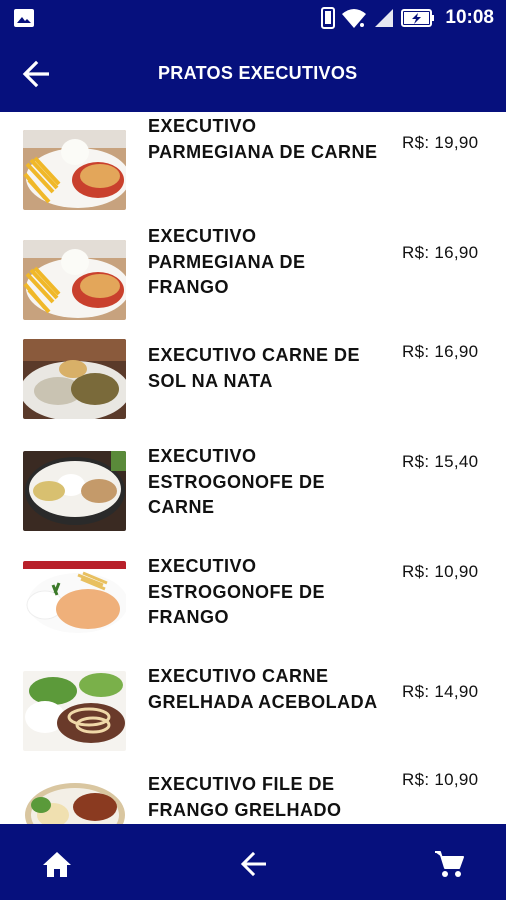  Describe the element at coordinates (245, 797) in the screenshot. I see `dish-name: EXECUTIVO FILE DE FRANGO GRELHADO` at that location.